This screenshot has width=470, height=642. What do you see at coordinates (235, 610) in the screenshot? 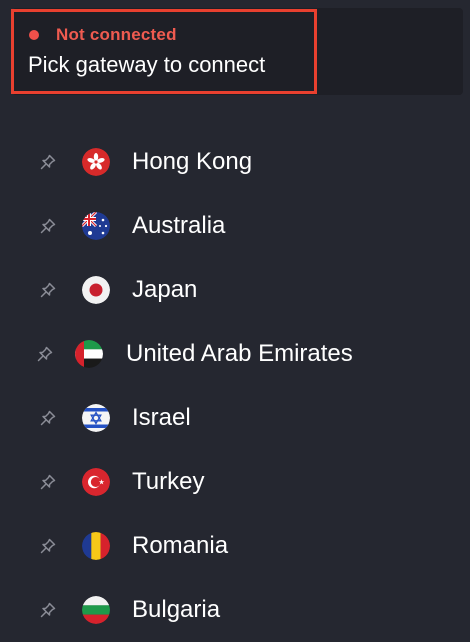
I see `gateway-item-bulgaria: Bulgaria` at bounding box center [235, 610].